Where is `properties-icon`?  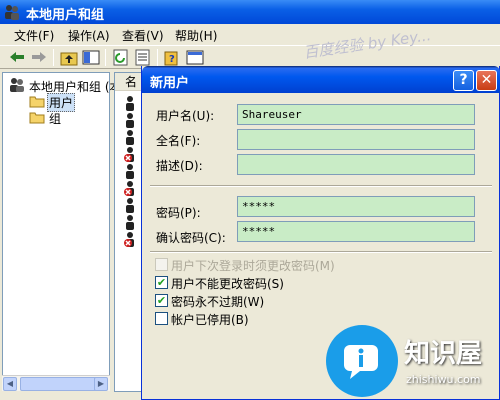
properties-icon is located at coordinates (195, 57).